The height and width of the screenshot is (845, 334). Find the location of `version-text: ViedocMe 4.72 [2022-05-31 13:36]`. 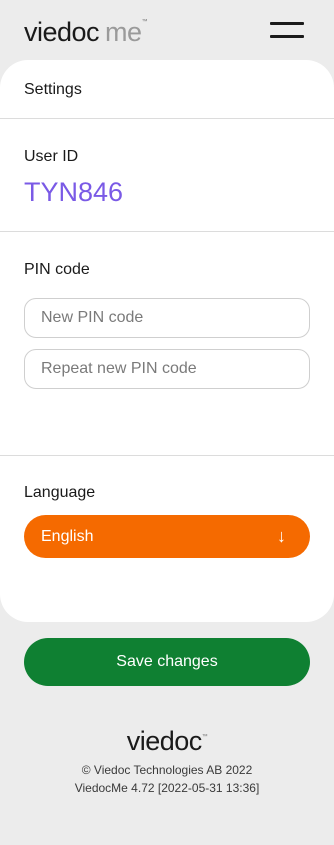

version-text: ViedocMe 4.72 [2022-05-31 13:36] is located at coordinates (167, 788).